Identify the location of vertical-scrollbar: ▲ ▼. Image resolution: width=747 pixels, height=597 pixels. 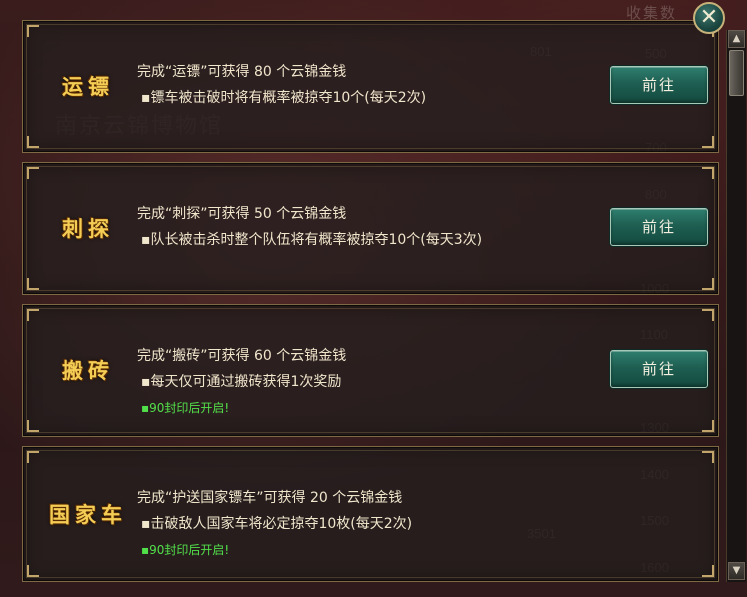
(736, 306).